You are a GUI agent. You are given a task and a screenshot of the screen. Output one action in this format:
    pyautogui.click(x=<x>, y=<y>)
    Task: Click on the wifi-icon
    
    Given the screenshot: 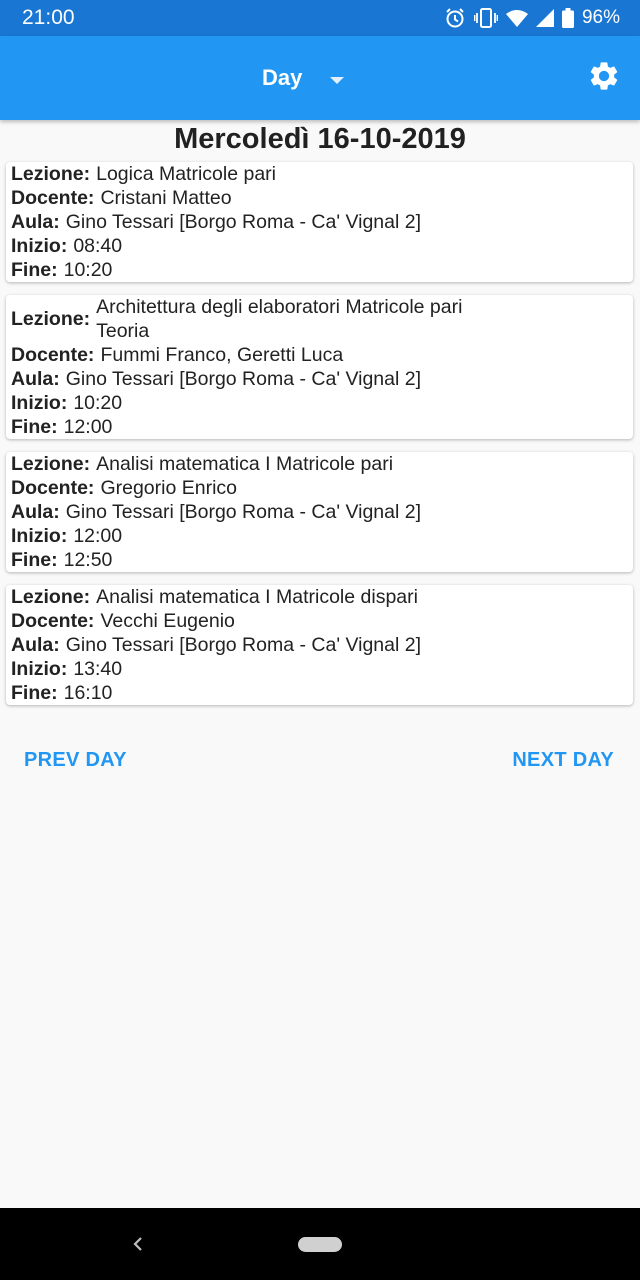 What is the action you would take?
    pyautogui.click(x=516, y=18)
    